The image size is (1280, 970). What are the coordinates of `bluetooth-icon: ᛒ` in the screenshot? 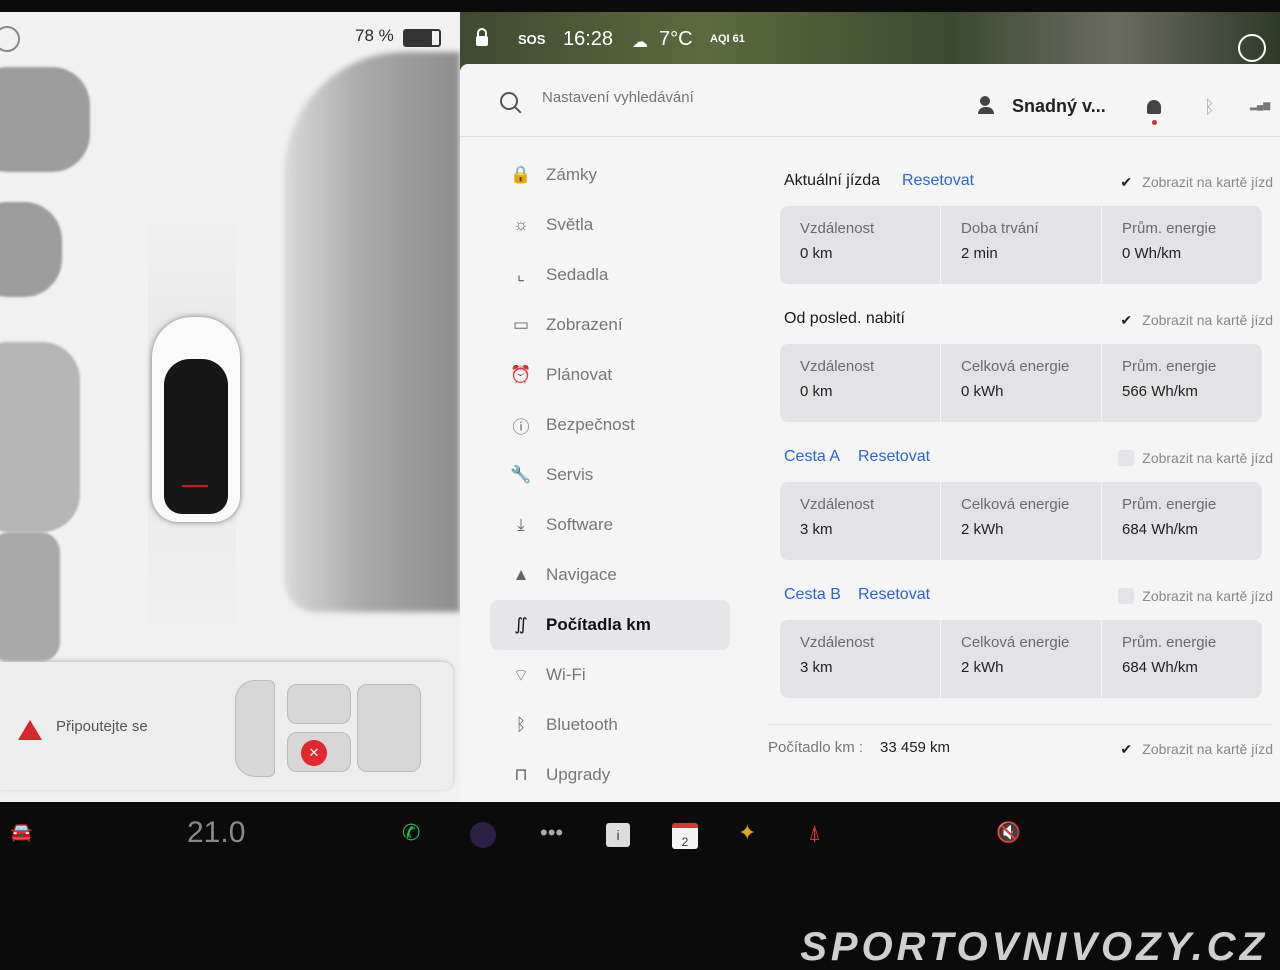 It's located at (1209, 107).